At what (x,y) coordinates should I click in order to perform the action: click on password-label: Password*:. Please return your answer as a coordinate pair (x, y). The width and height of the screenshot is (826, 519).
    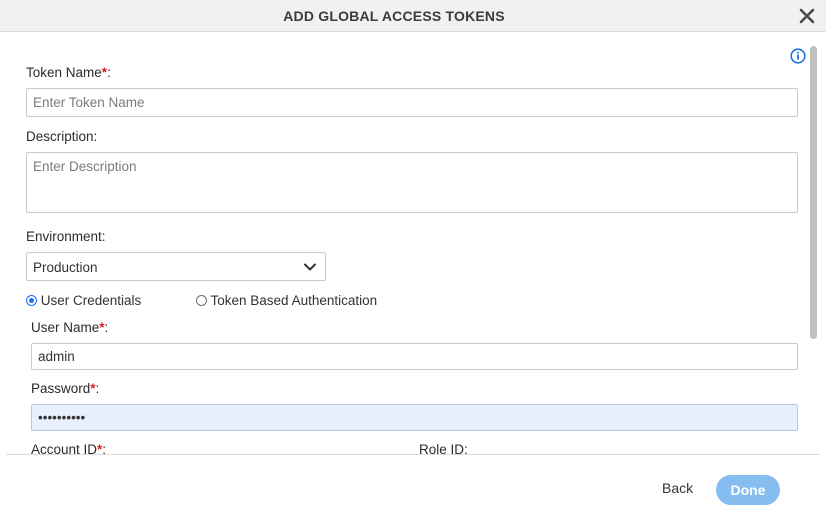
    Looking at the image, I should click on (65, 388).